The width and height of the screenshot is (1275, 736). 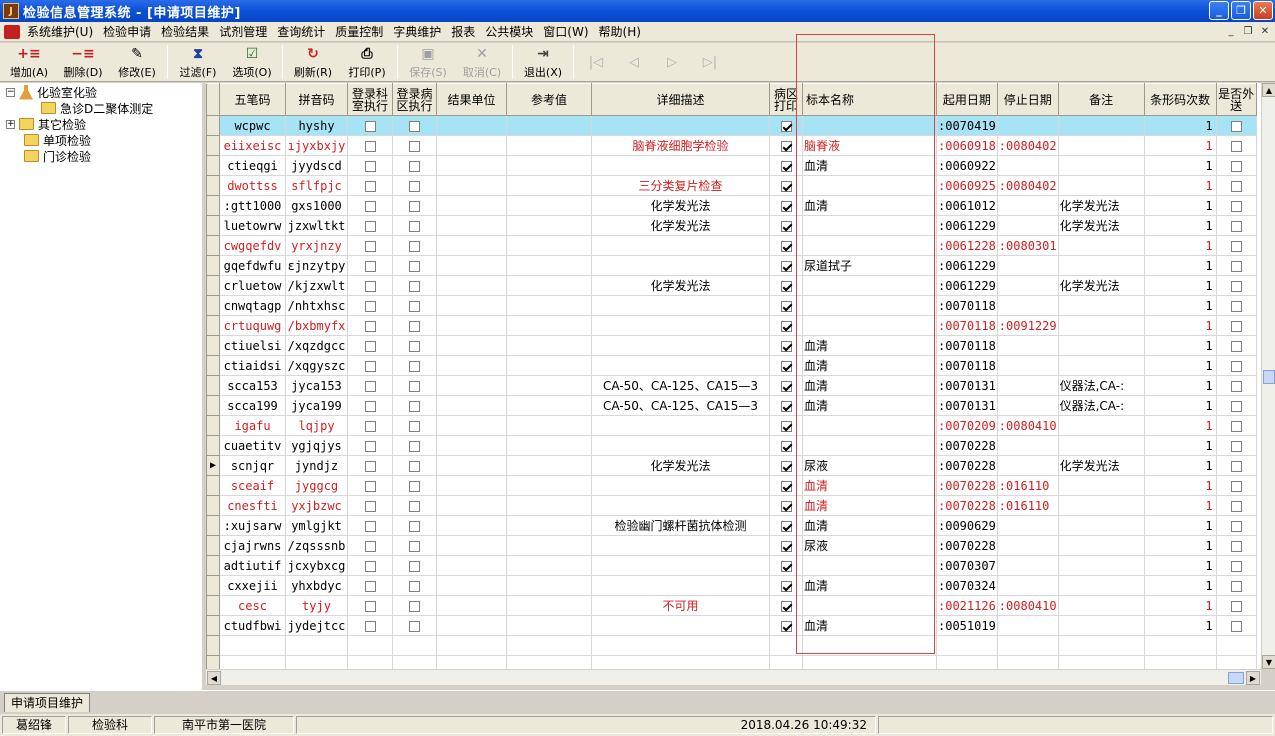 I want to click on table-row: sceaif jyggcg 血清:0070228:016110 1, so click(x=731, y=485).